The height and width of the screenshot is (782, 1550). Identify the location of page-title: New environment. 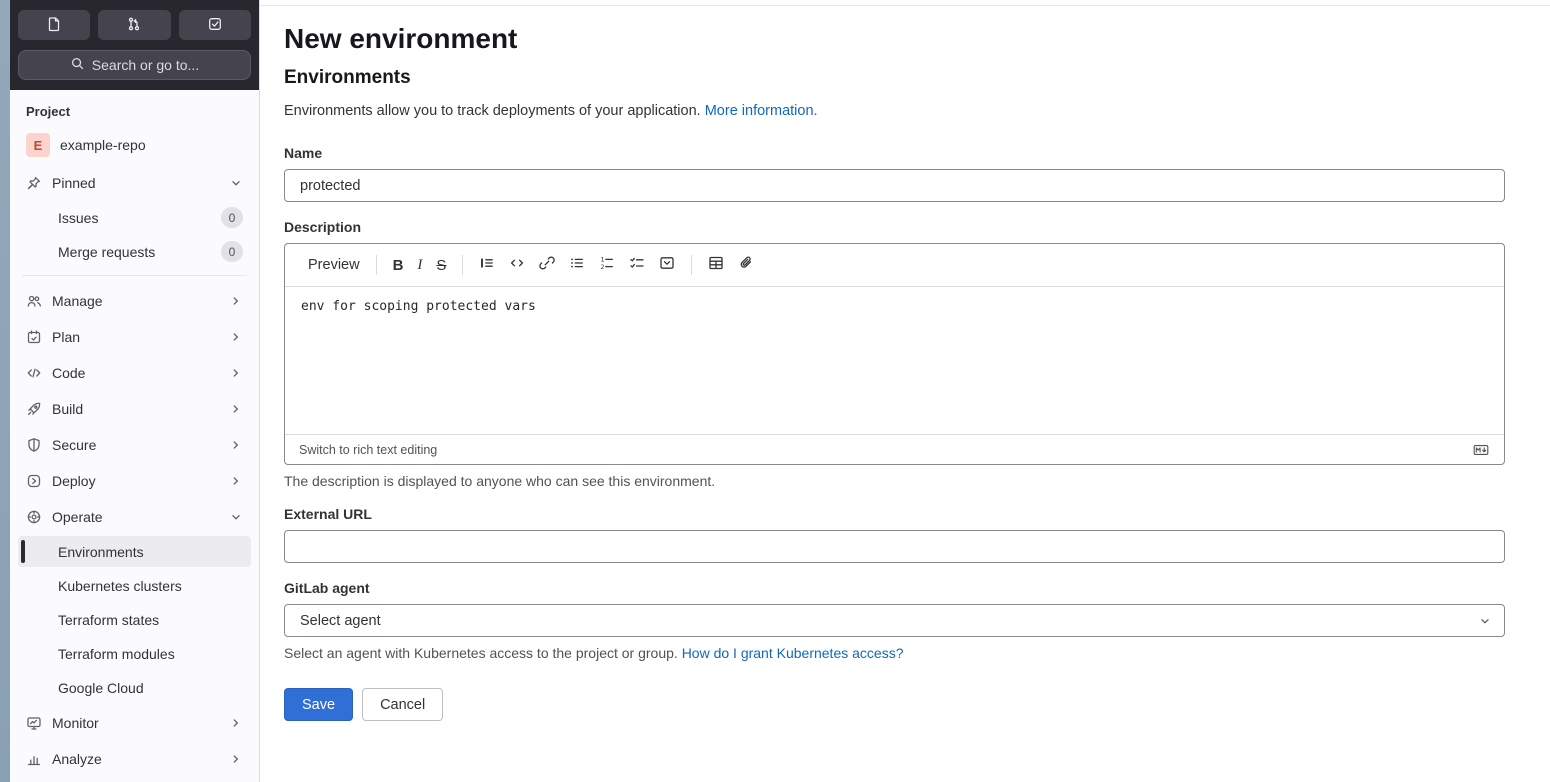
(401, 38).